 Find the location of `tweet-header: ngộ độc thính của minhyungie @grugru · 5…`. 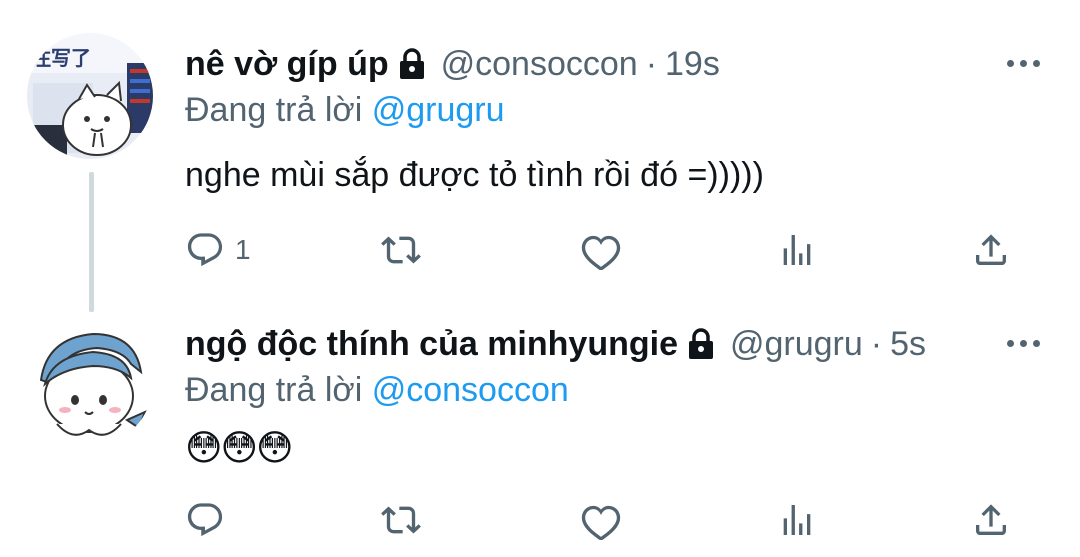

tweet-header: ngộ độc thính của minhyungie @grugru · 5… is located at coordinates (555, 344).